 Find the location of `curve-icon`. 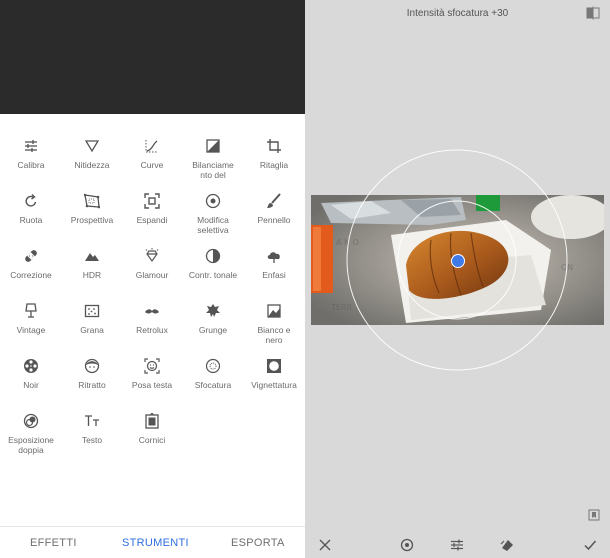

curve-icon is located at coordinates (152, 146).